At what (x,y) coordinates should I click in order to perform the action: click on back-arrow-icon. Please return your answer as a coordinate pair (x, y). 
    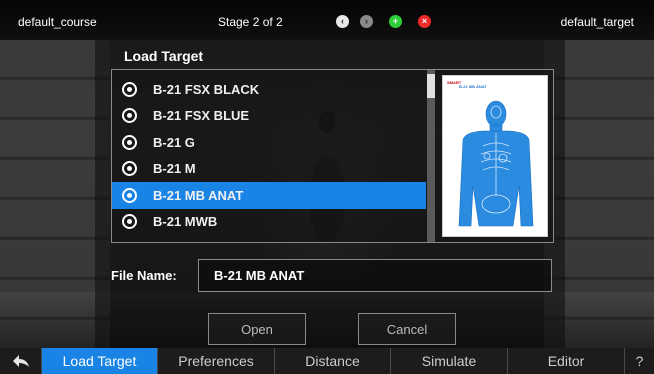
    Looking at the image, I should click on (20, 361).